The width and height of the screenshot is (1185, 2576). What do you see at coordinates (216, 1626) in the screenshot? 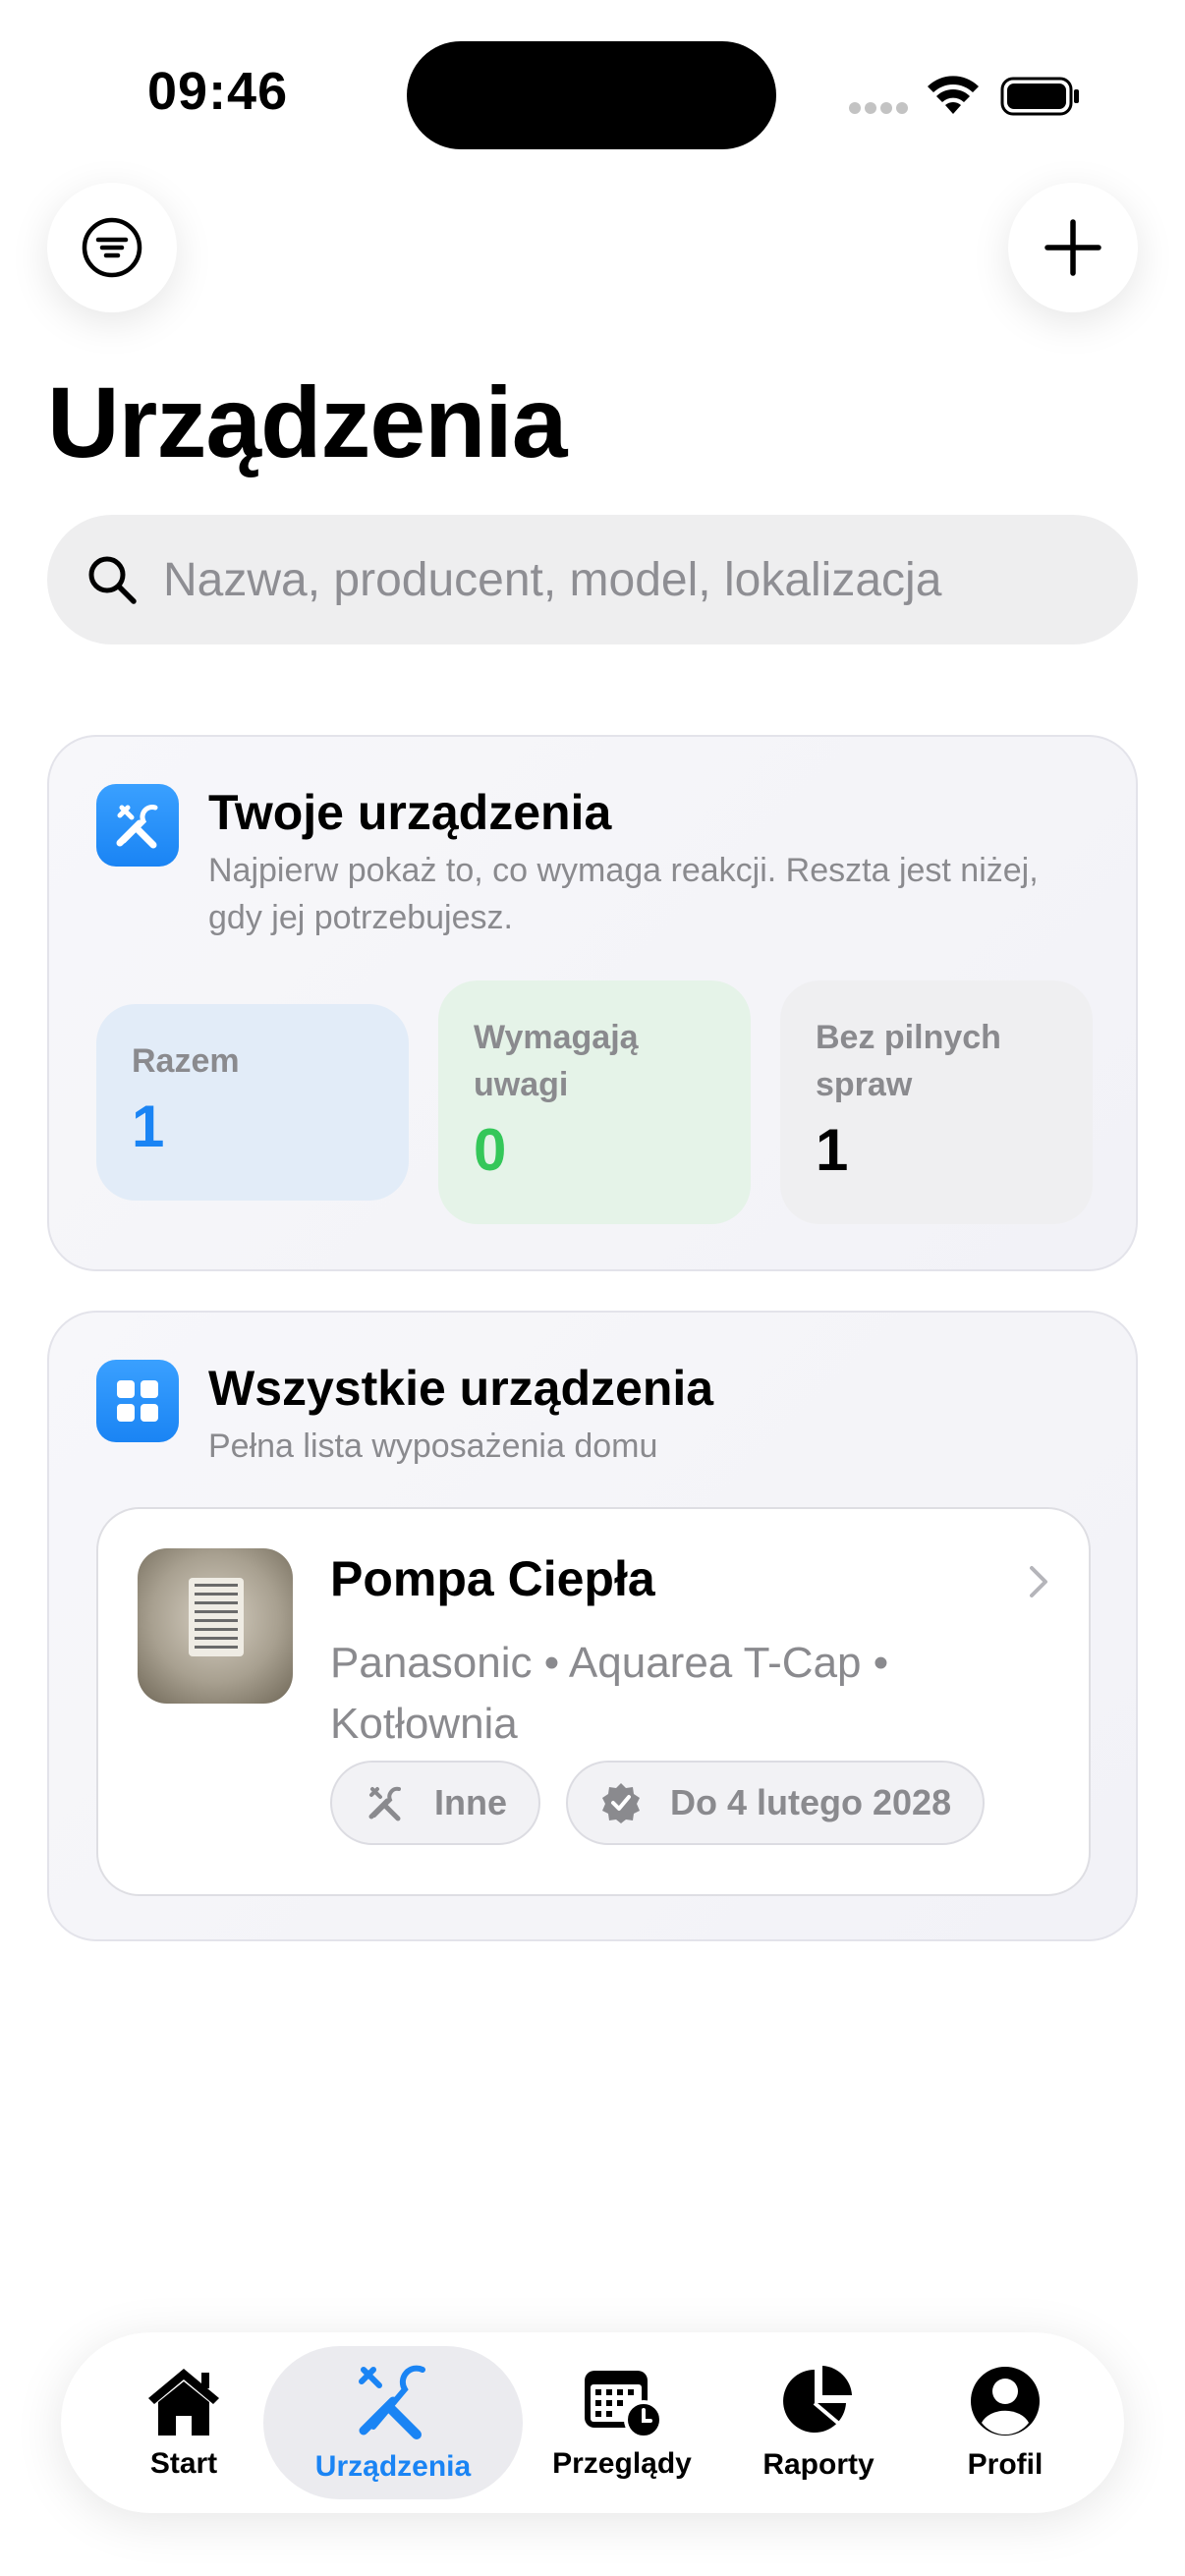
I see `device-photo` at bounding box center [216, 1626].